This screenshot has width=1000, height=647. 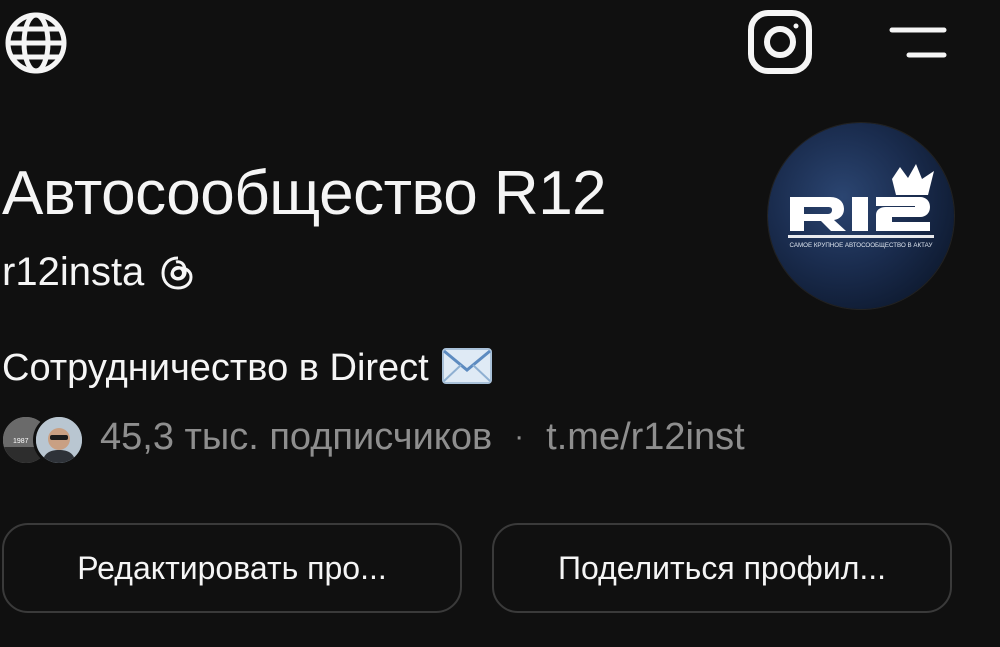 I want to click on avatar-tagline: САМОЕ КРУПНОЕ АВТОСООБЩЕСТВО В АКТАУ, so click(x=861, y=245).